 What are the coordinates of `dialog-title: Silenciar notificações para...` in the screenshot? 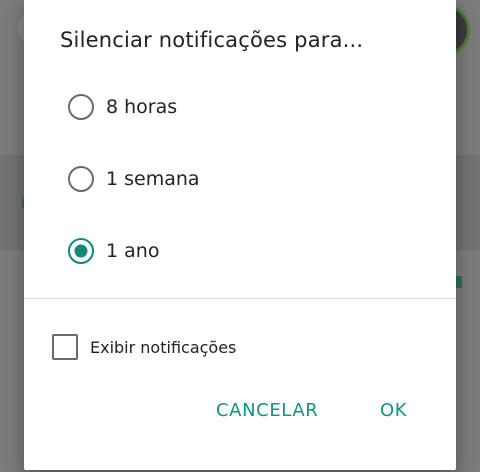 It's located at (212, 40).